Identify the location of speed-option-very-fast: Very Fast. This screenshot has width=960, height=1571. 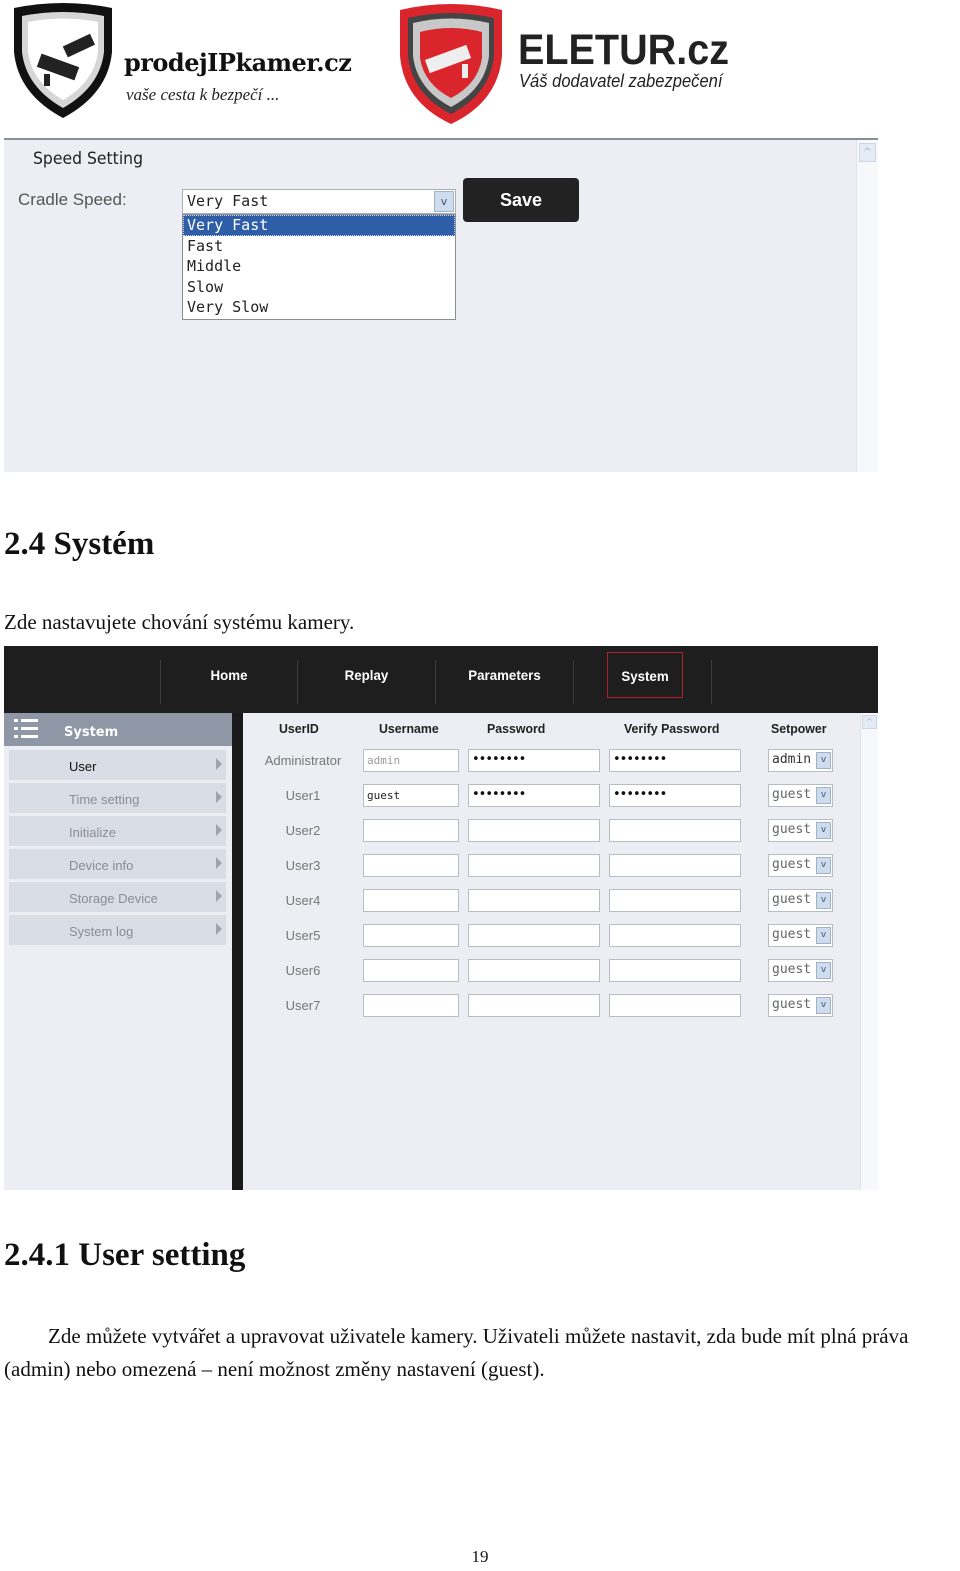
(319, 225).